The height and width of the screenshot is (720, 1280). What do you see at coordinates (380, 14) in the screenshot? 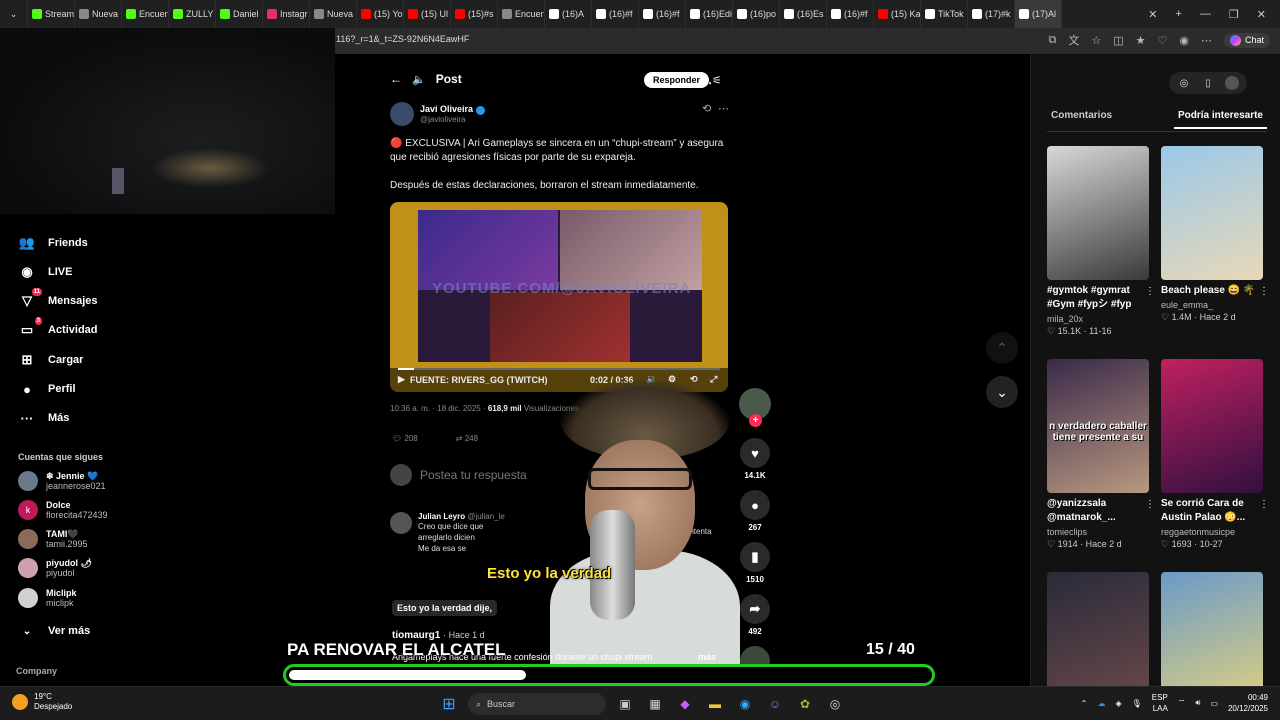
I see `browser-tab: (15) Yo` at bounding box center [380, 14].